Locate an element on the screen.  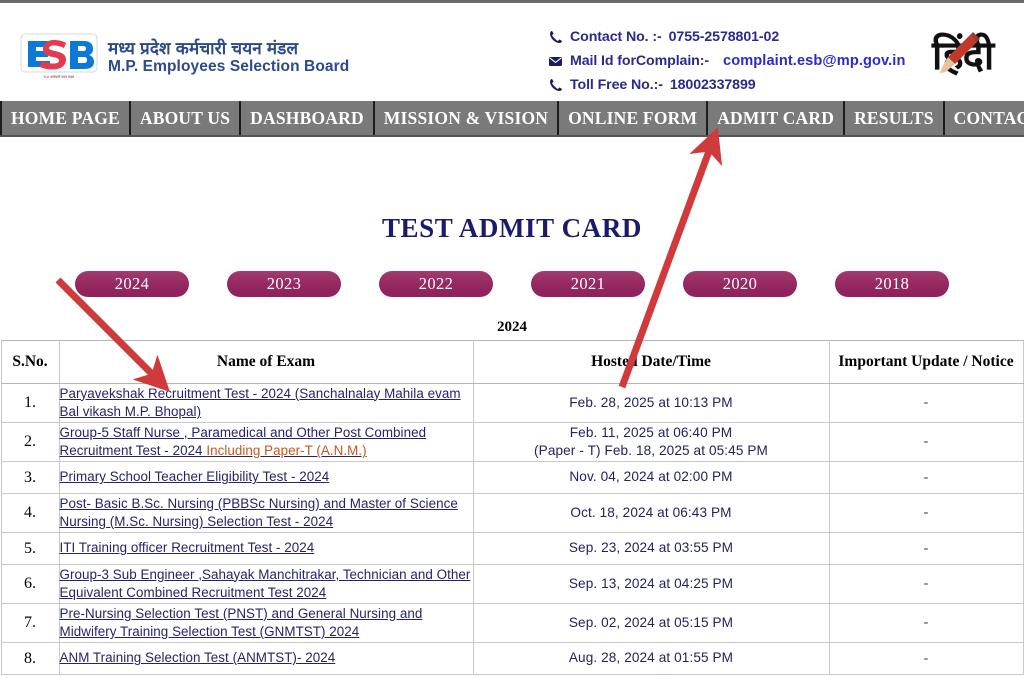
nav-item-contact-us: CONTACT US is located at coordinates (984, 118).